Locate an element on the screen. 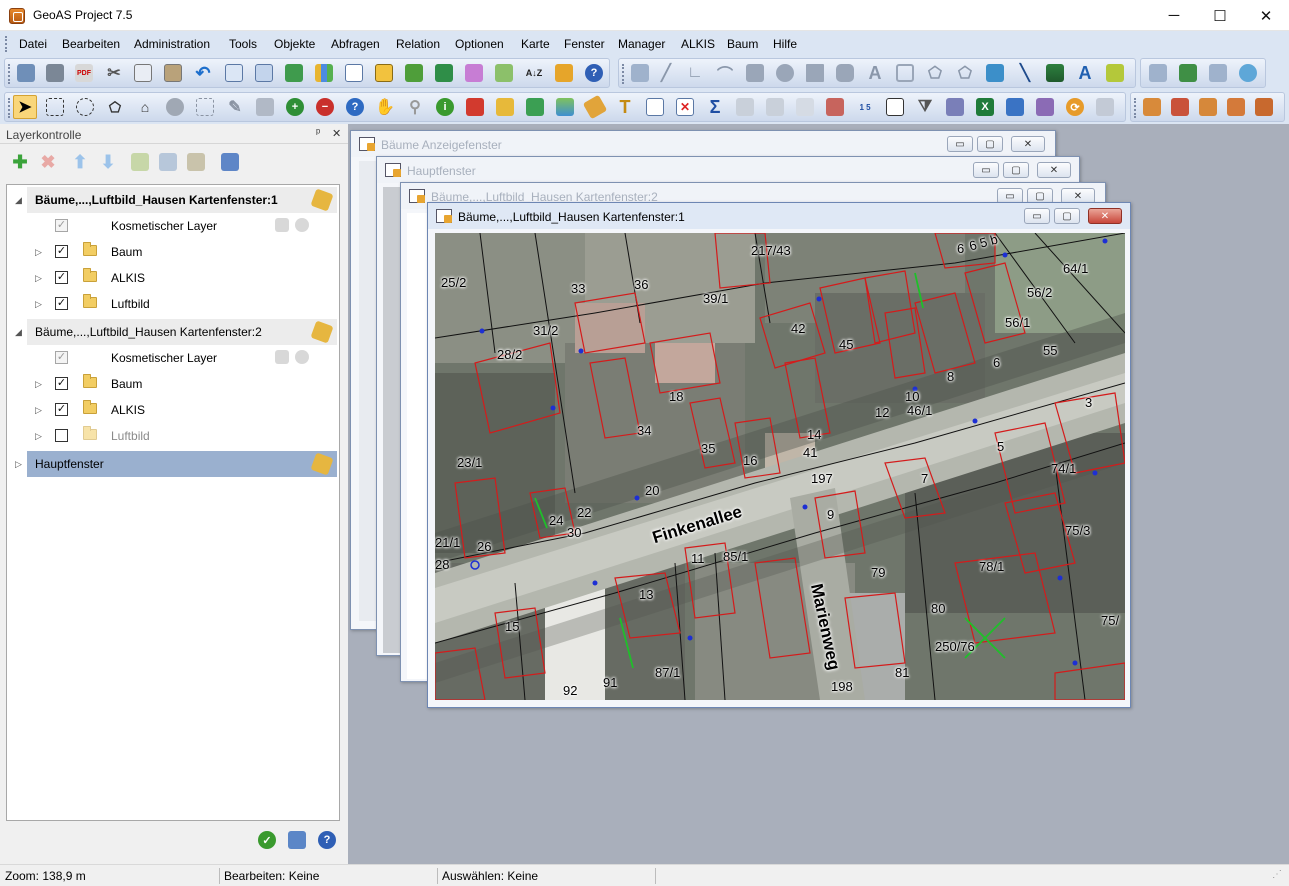 Image resolution: width=1289 pixels, height=886 pixels. save-icon is located at coordinates (26, 73).